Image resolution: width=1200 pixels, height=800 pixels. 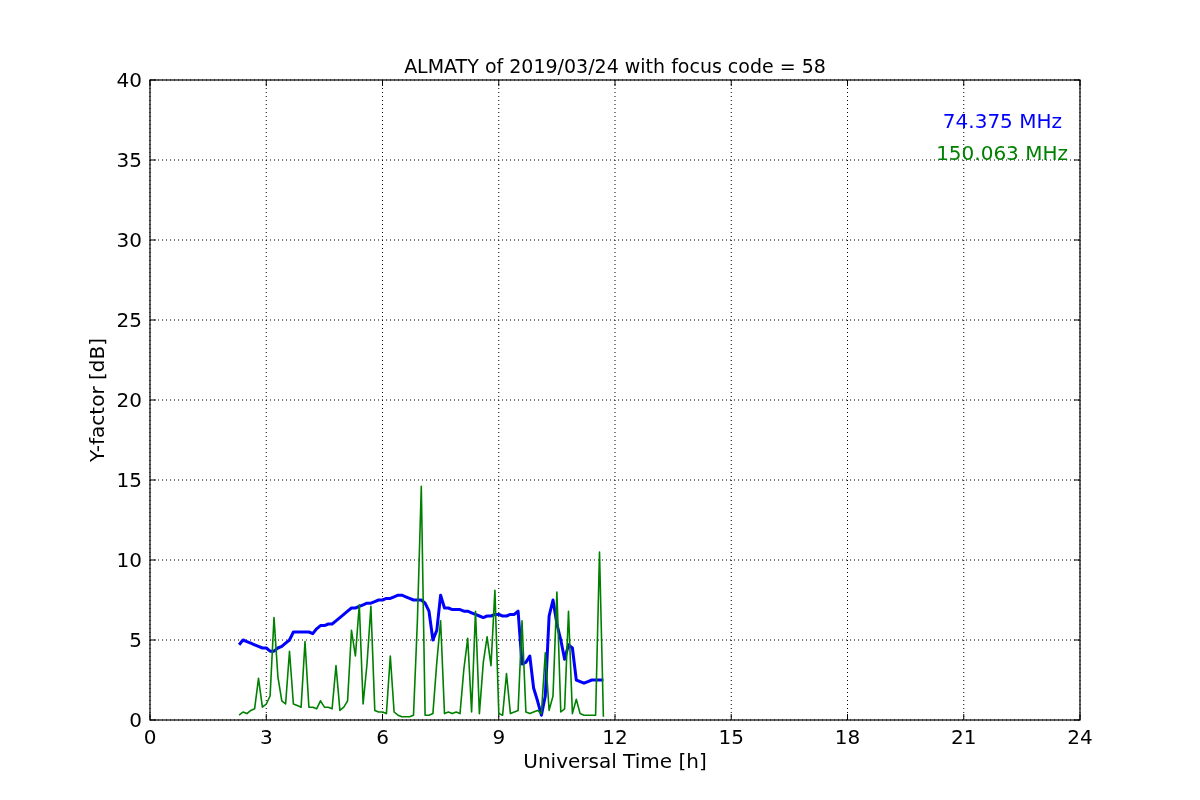 What do you see at coordinates (129, 400) in the screenshot?
I see `tick-label: 20` at bounding box center [129, 400].